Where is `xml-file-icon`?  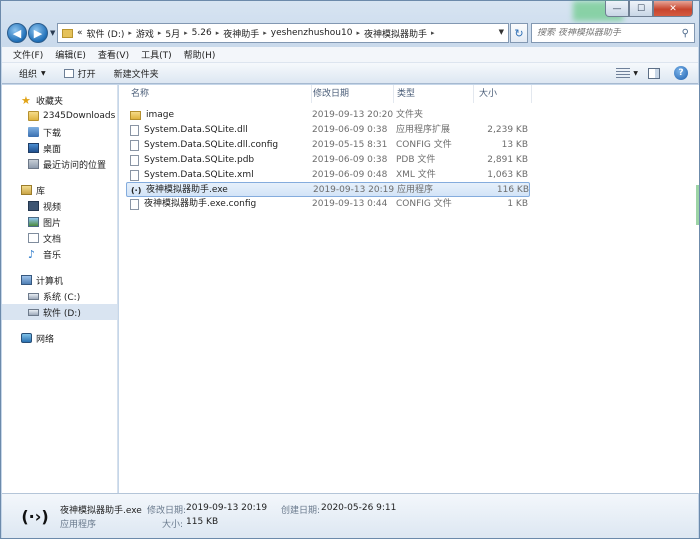
xml-file-icon is located at coordinates (134, 175).